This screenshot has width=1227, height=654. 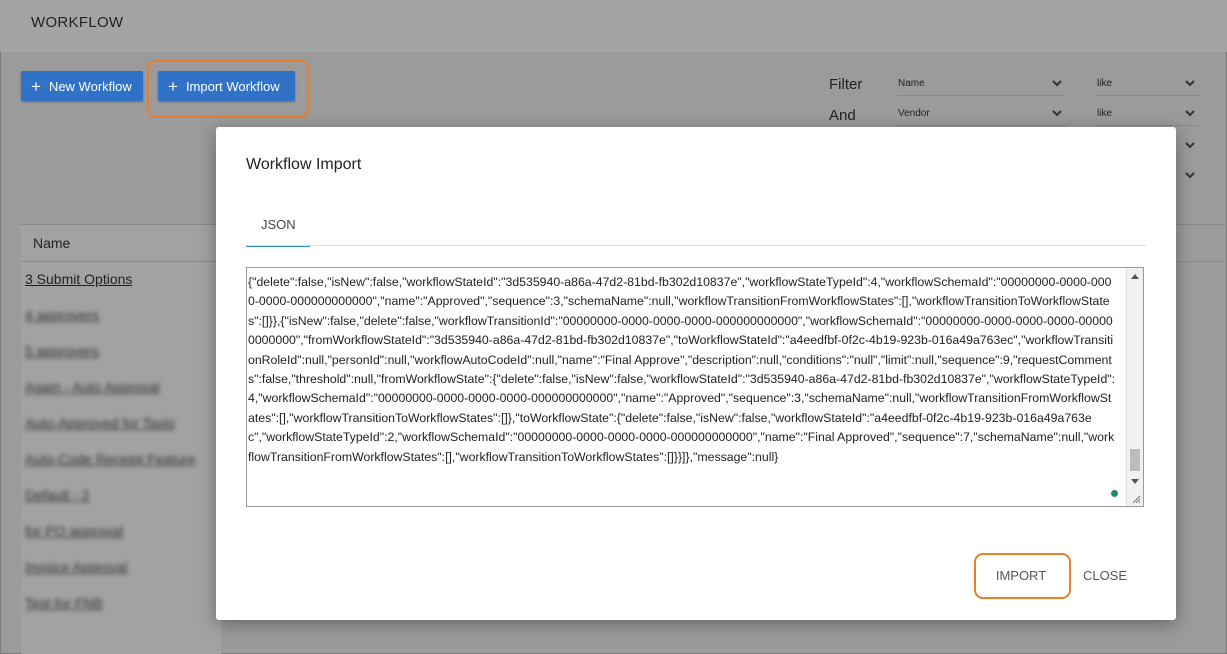 What do you see at coordinates (914, 113) in the screenshot?
I see `filter-field-value: Vendor` at bounding box center [914, 113].